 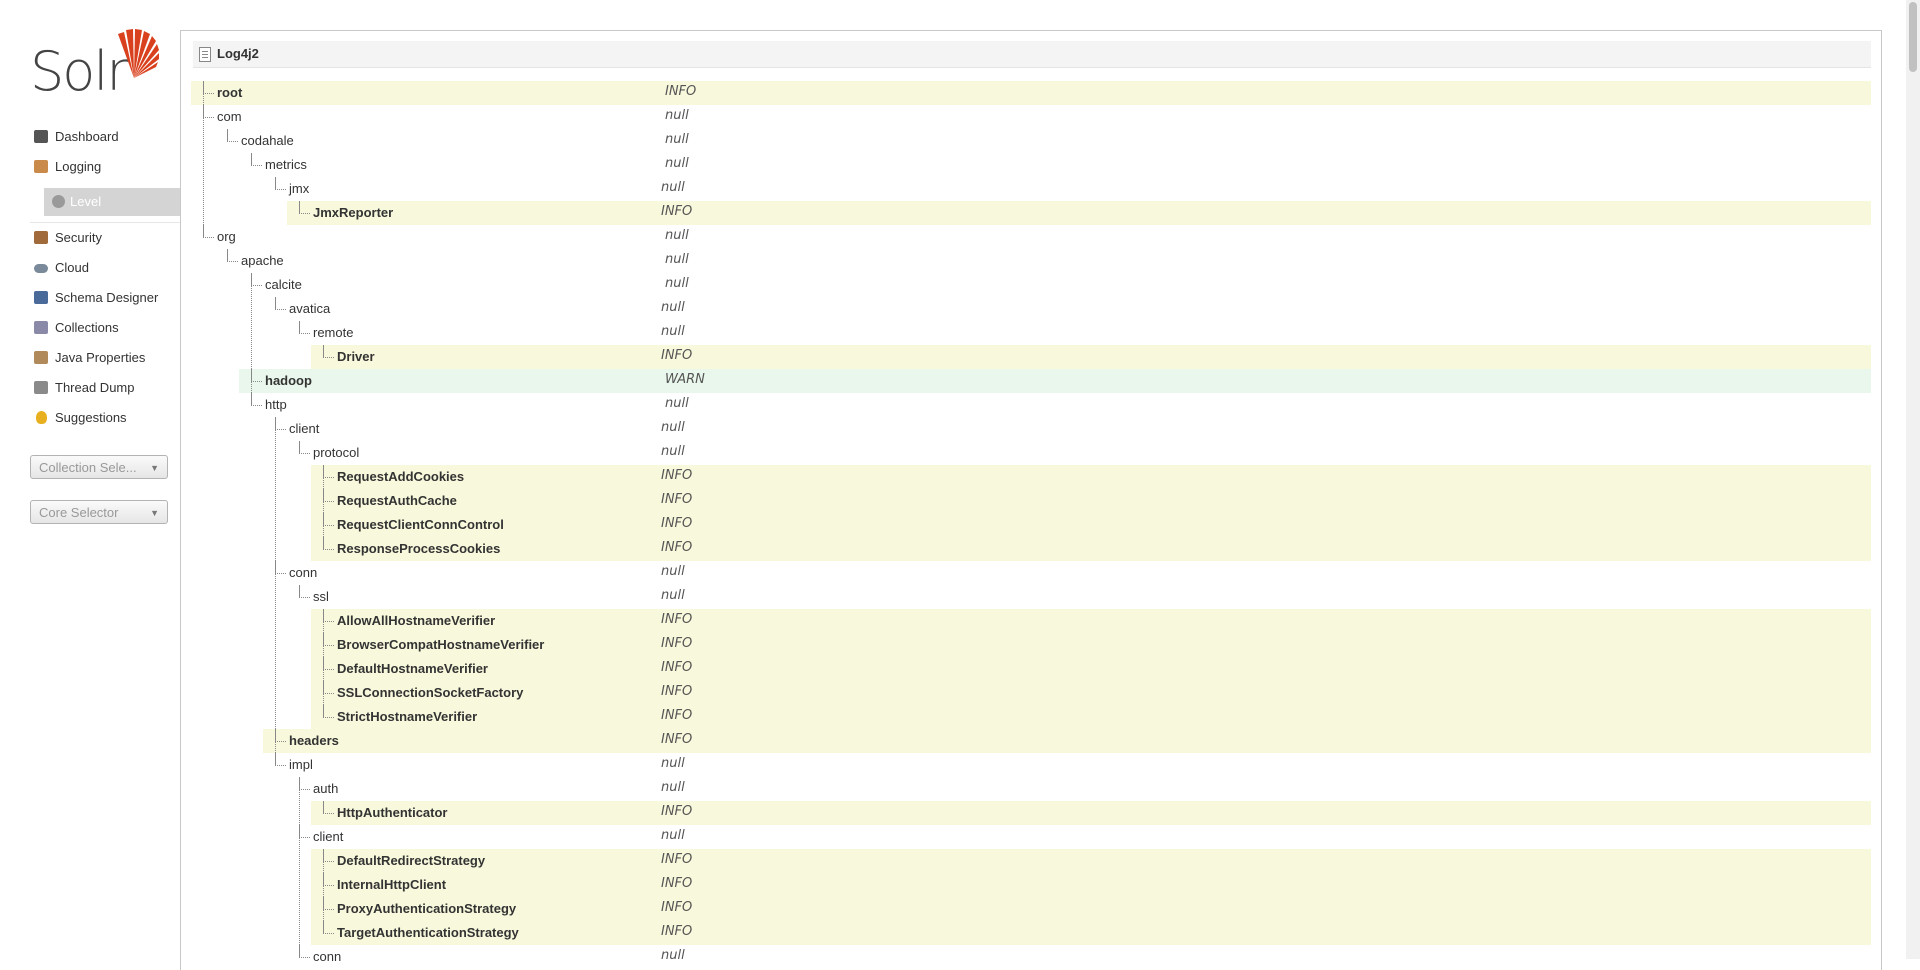 I want to click on nav-logging: Logging, so click(x=105, y=167).